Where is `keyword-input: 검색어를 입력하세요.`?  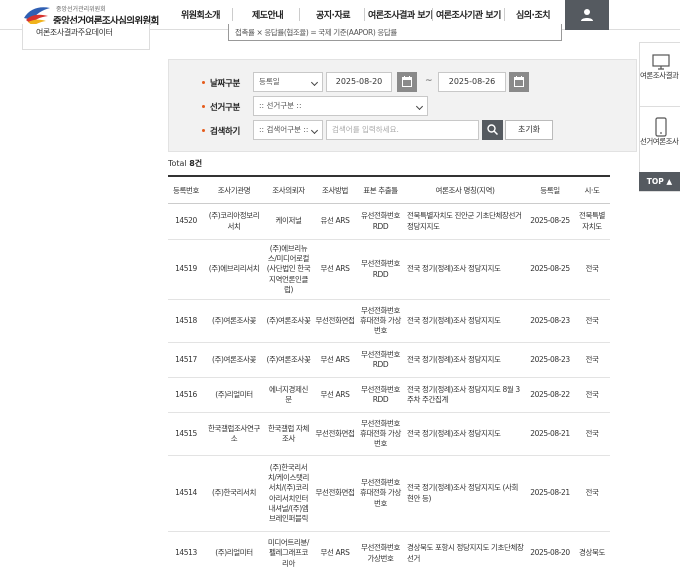
keyword-input: 검색어를 입력하세요. is located at coordinates (402, 130).